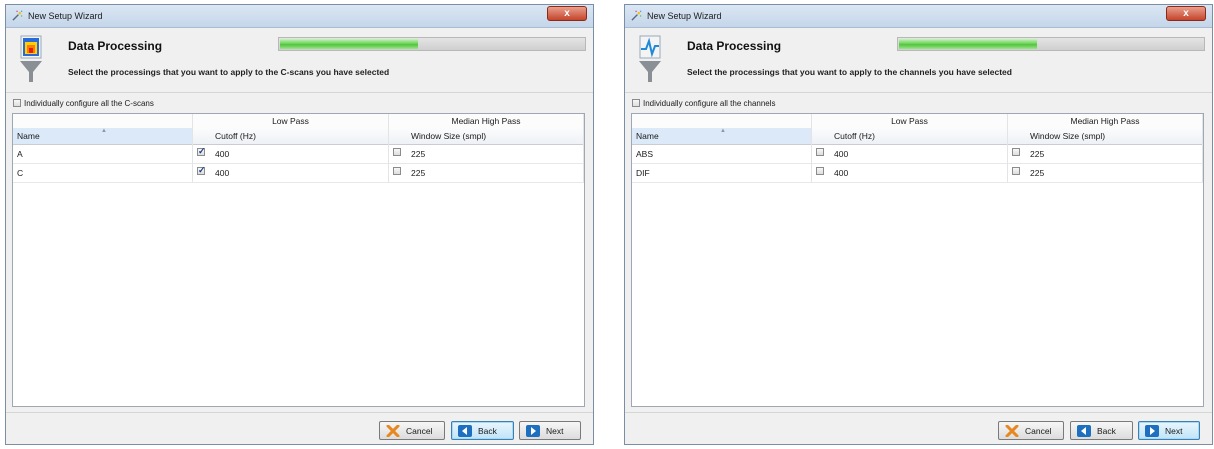 This screenshot has height=449, width=1214. I want to click on group-header-low-pass: Low Pass, so click(910, 121).